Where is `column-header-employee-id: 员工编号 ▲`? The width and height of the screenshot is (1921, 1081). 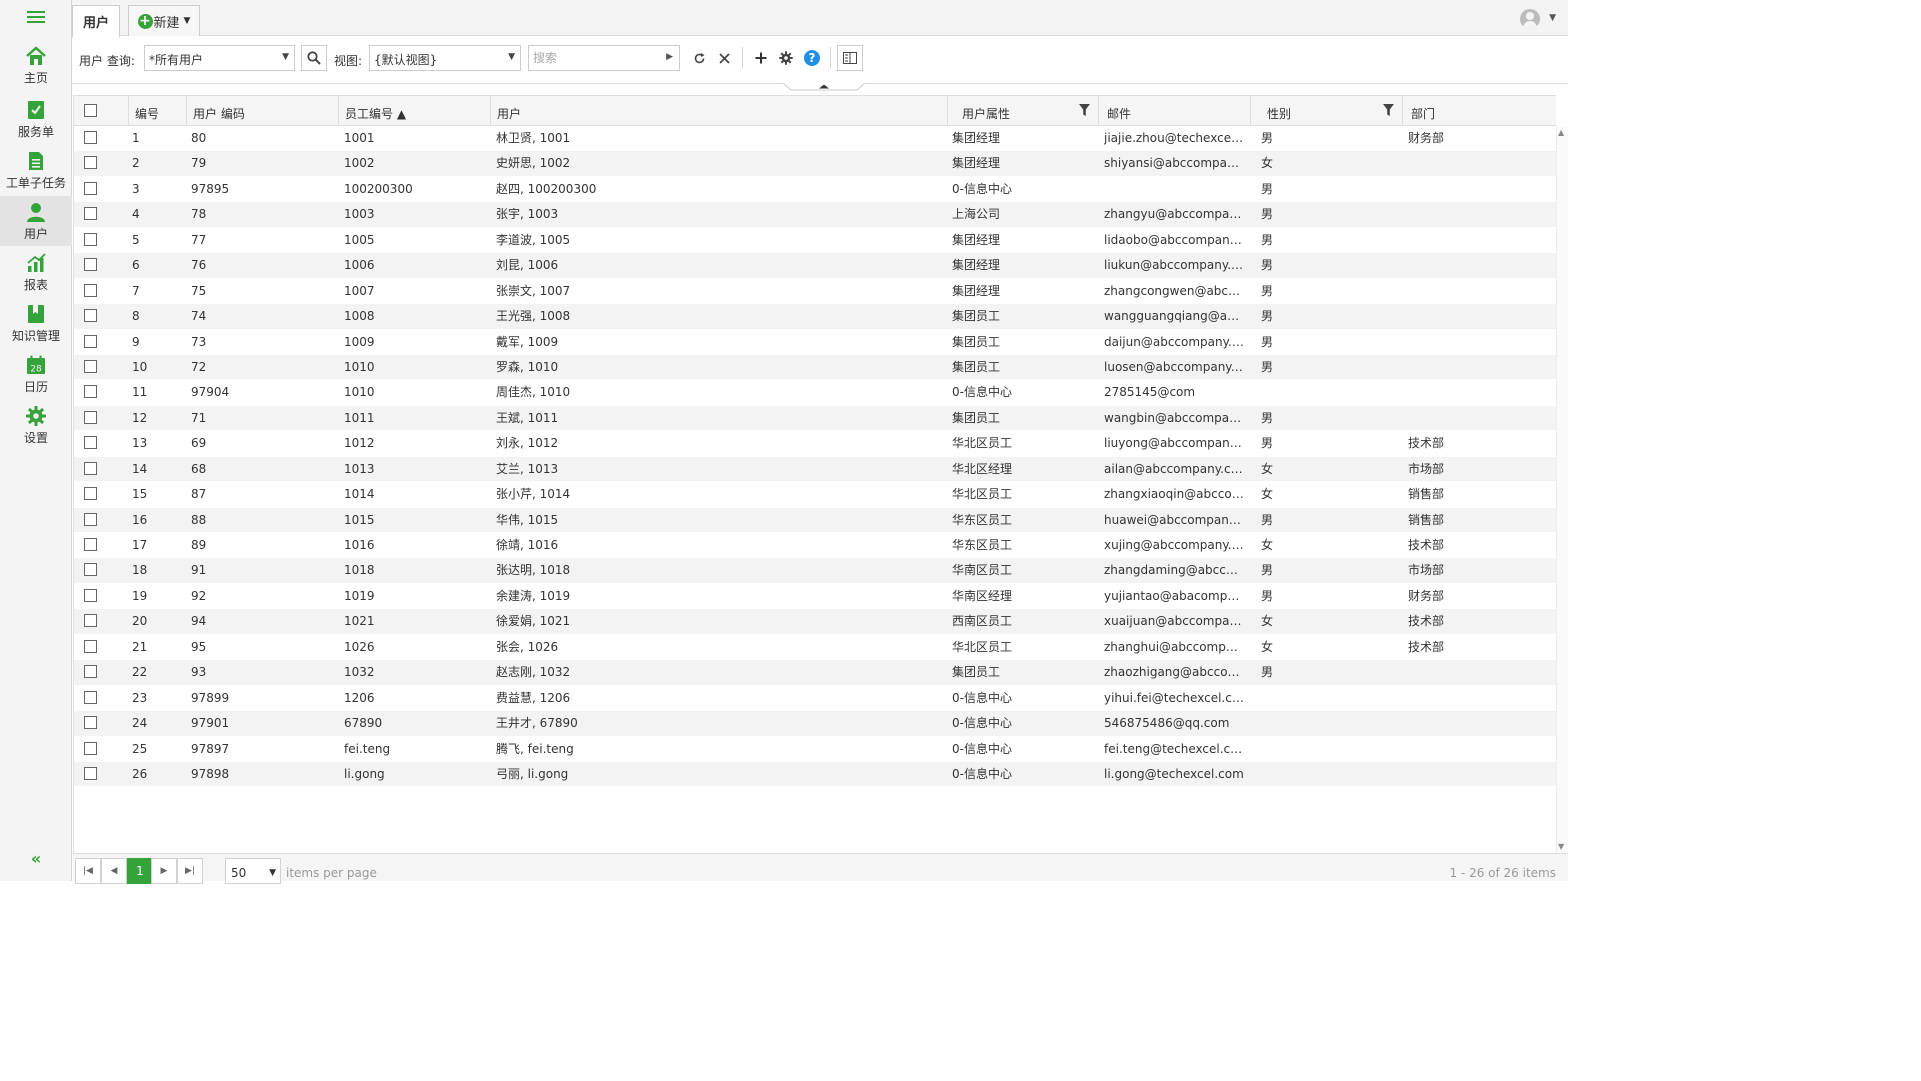 column-header-employee-id: 员工编号 ▲ is located at coordinates (414, 111).